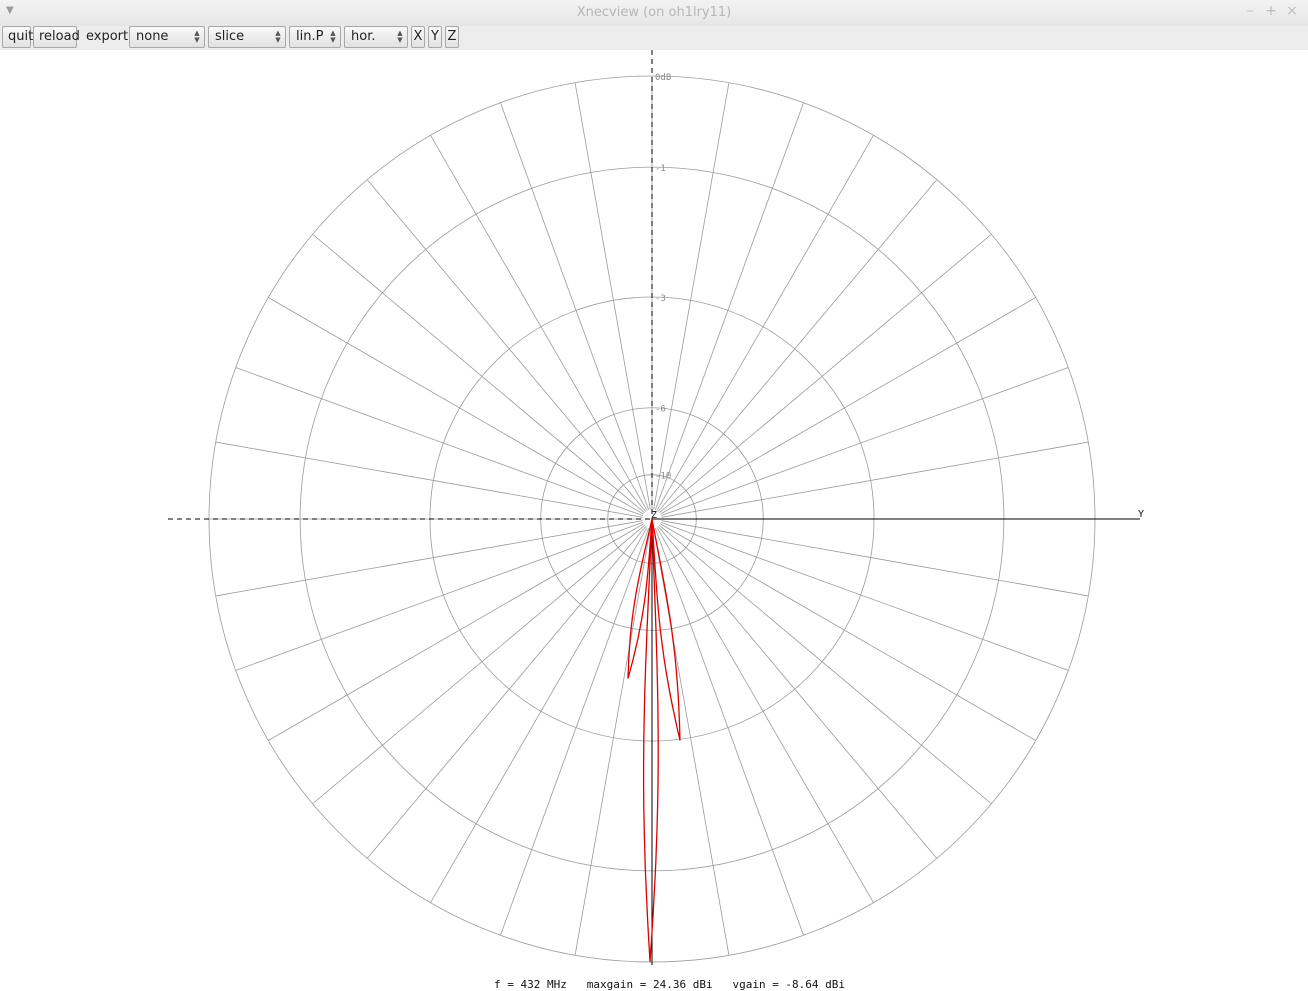 The height and width of the screenshot is (991, 1308). What do you see at coordinates (363, 36) in the screenshot?
I see `plane-value: hor.` at bounding box center [363, 36].